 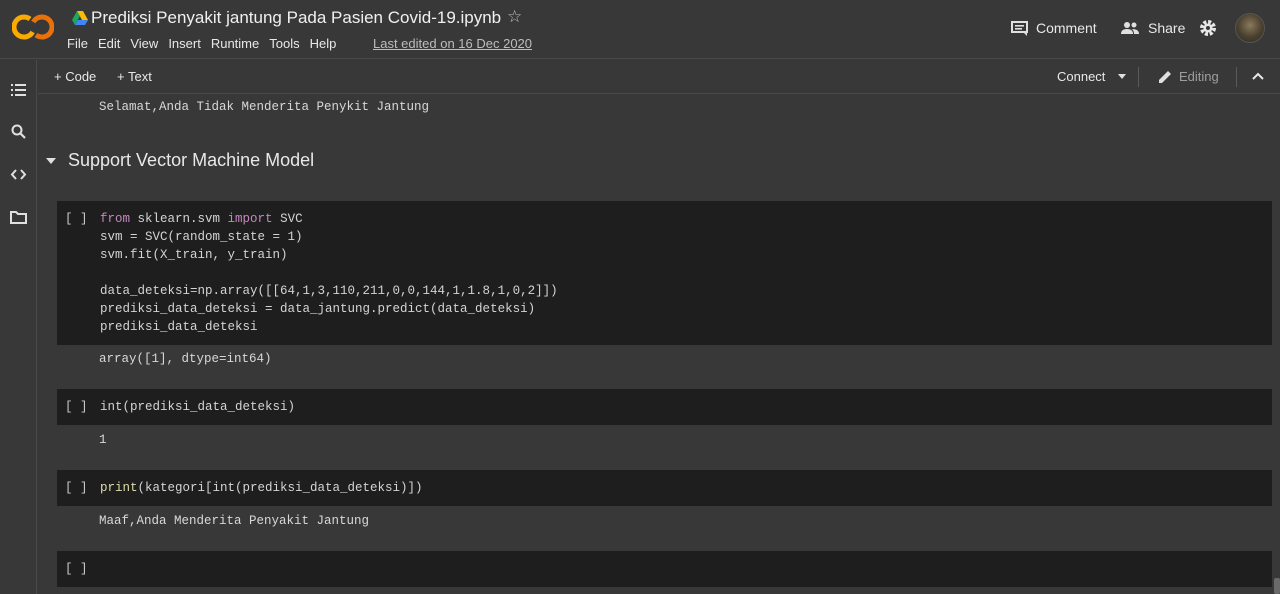 I want to click on table-of-contents-icon, so click(x=18, y=89).